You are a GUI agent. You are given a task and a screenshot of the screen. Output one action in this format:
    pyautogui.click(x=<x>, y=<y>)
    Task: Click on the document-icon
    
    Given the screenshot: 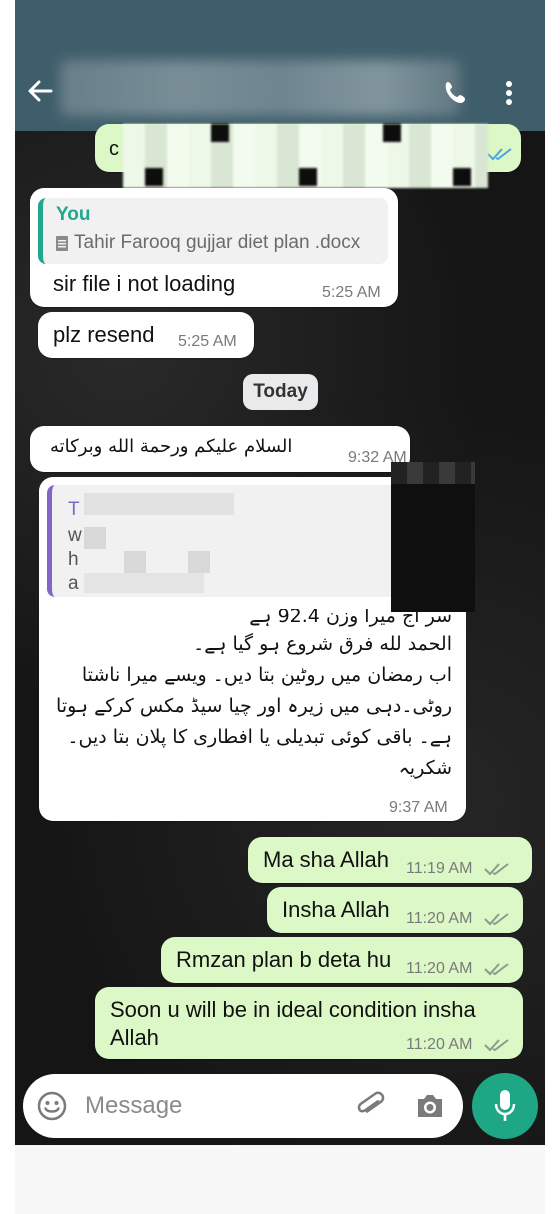 What is the action you would take?
    pyautogui.click(x=62, y=243)
    